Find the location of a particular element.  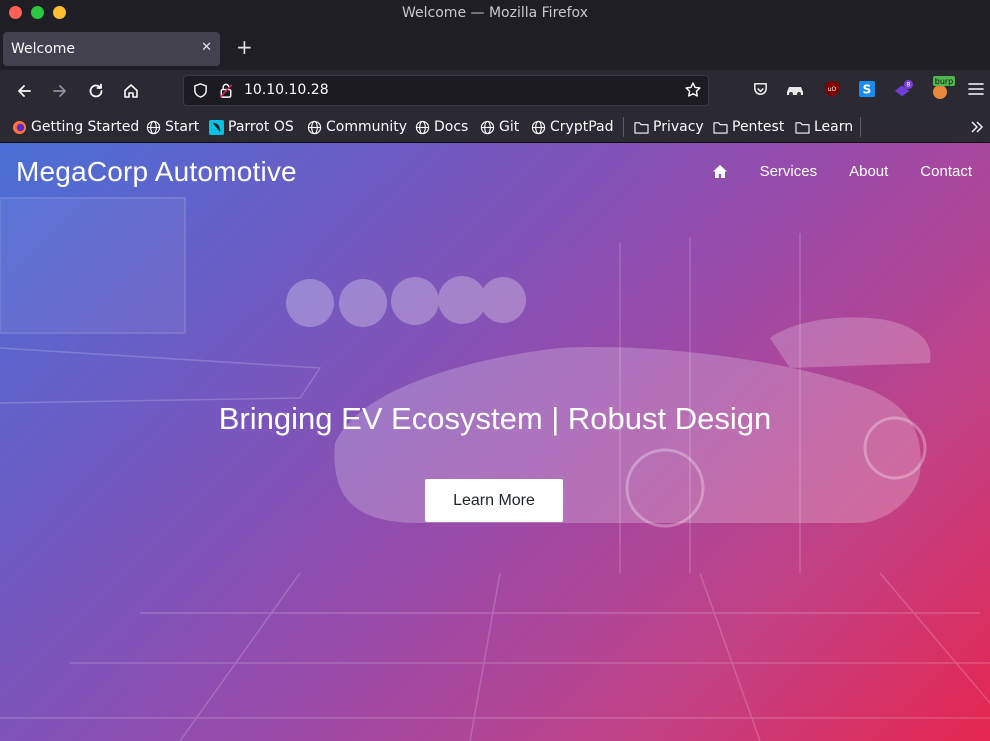

bookmark-folder-pentest: Pentest is located at coordinates (748, 127).